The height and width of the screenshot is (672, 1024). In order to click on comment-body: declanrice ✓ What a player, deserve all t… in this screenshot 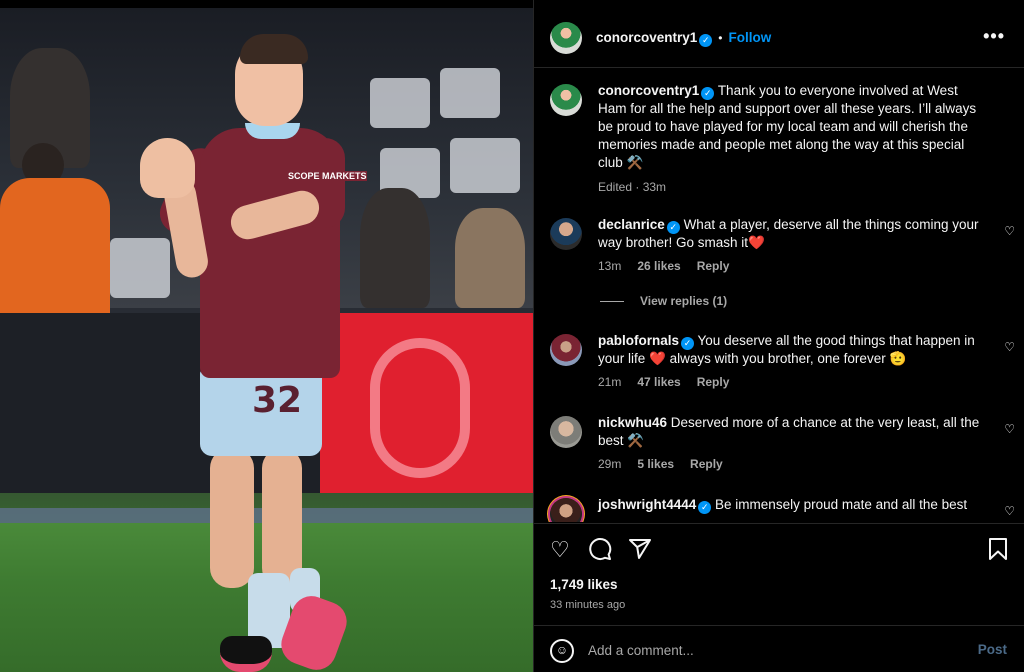, I will do `click(790, 234)`.